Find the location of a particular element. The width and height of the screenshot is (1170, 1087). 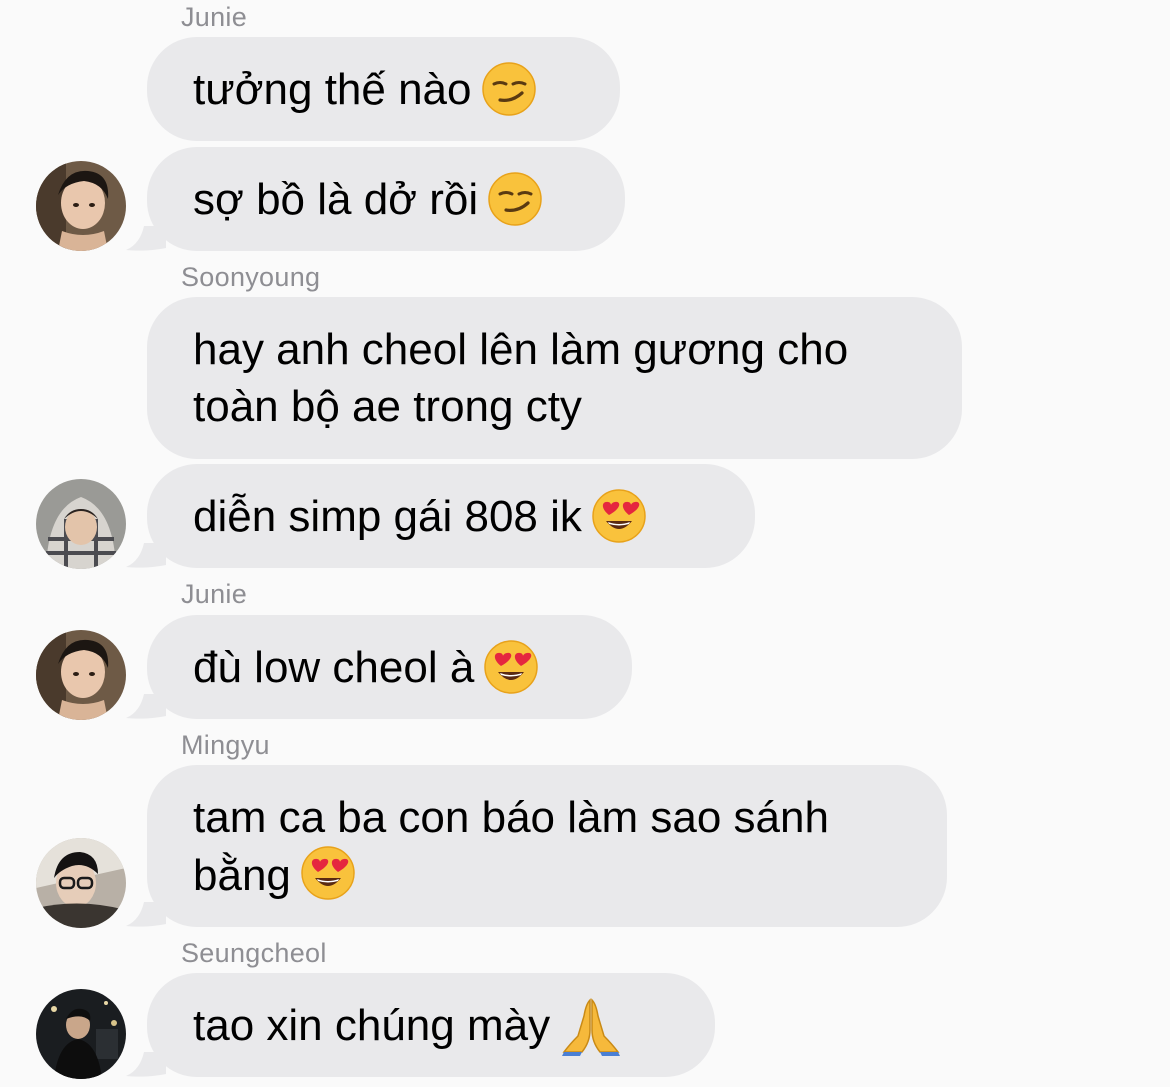

message-bubble: tao xin chúng mày is located at coordinates (431, 1025).